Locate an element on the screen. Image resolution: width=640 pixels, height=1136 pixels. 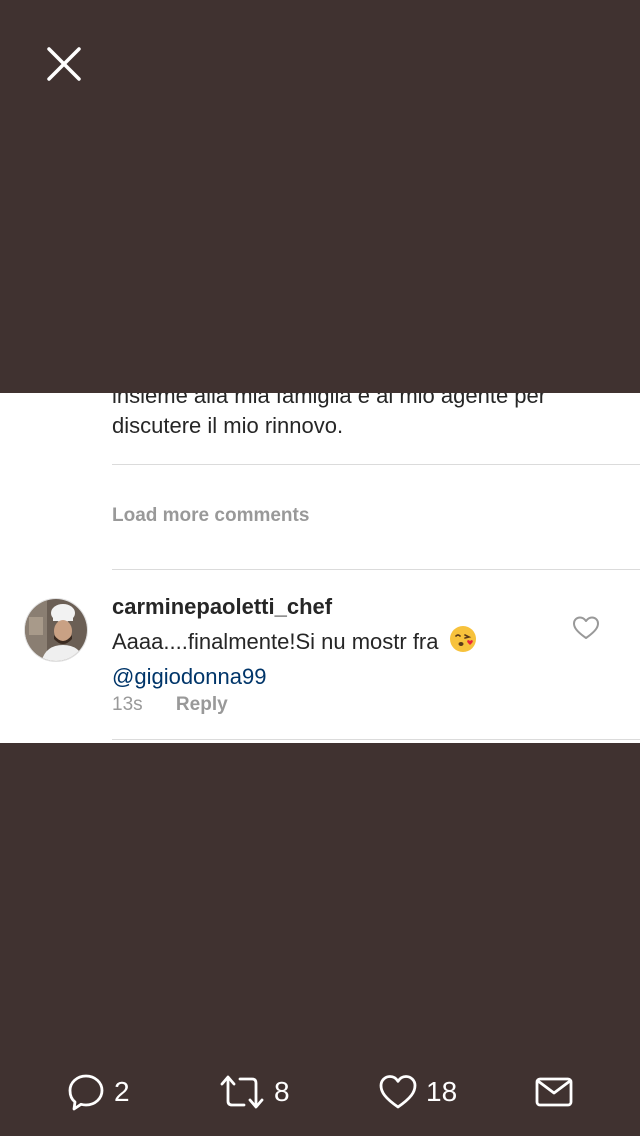
comment-username: carminepaoletti_chef is located at coordinates (222, 607).